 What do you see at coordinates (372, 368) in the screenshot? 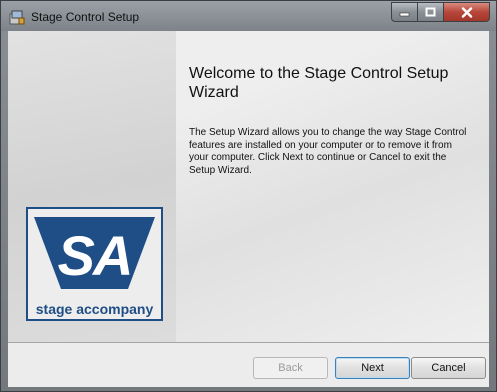
I see `next-button: Next` at bounding box center [372, 368].